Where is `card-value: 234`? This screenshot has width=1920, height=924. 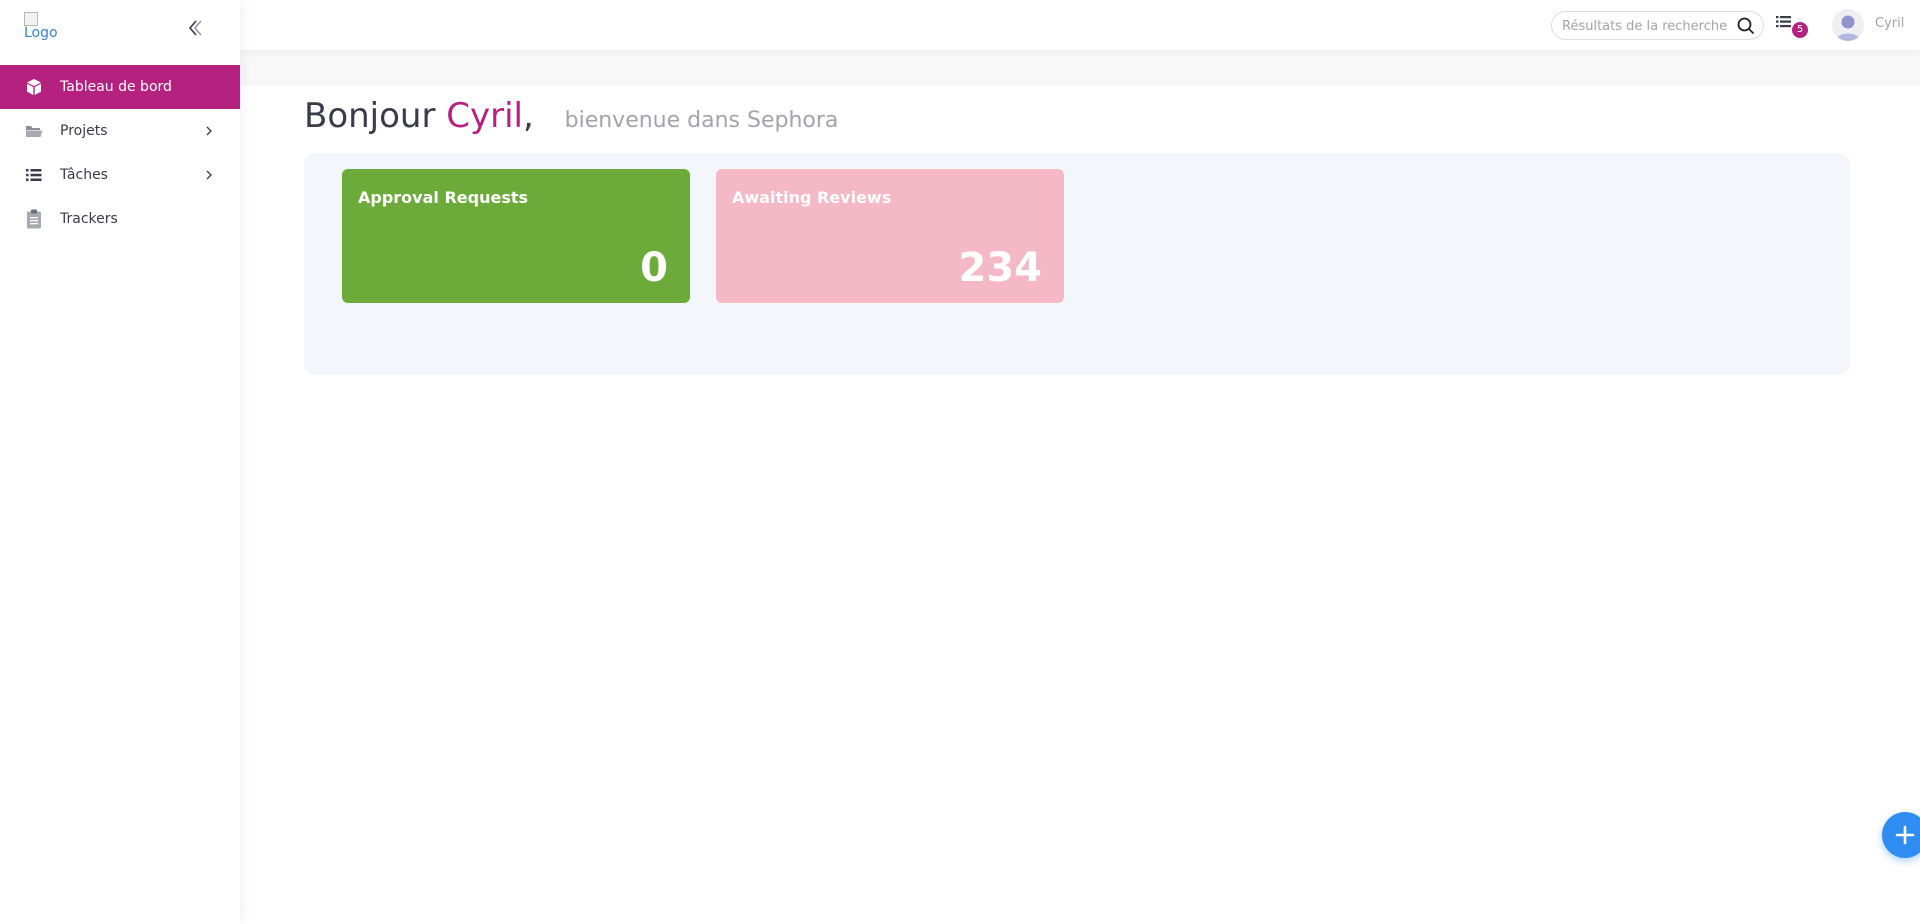 card-value: 234 is located at coordinates (1000, 268).